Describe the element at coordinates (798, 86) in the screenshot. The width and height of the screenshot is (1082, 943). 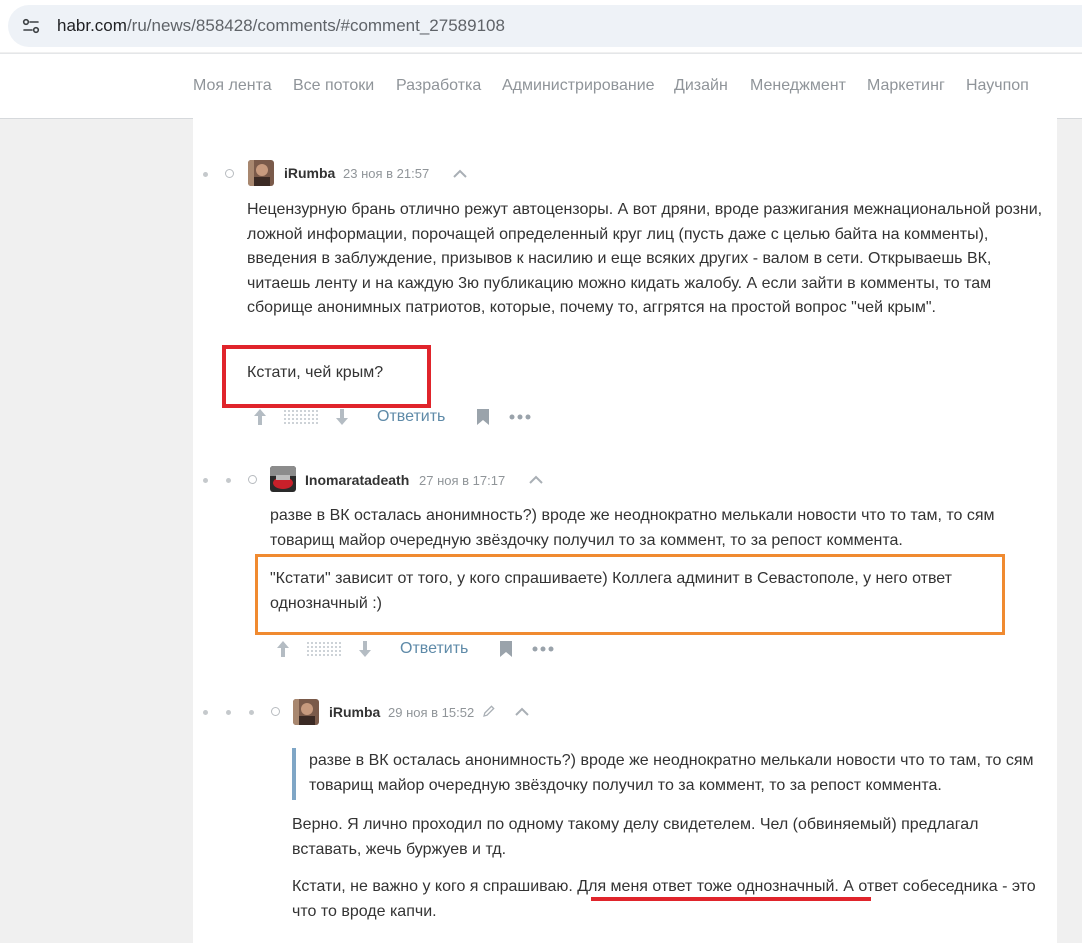
I see `nav-management: Менеджмент` at that location.